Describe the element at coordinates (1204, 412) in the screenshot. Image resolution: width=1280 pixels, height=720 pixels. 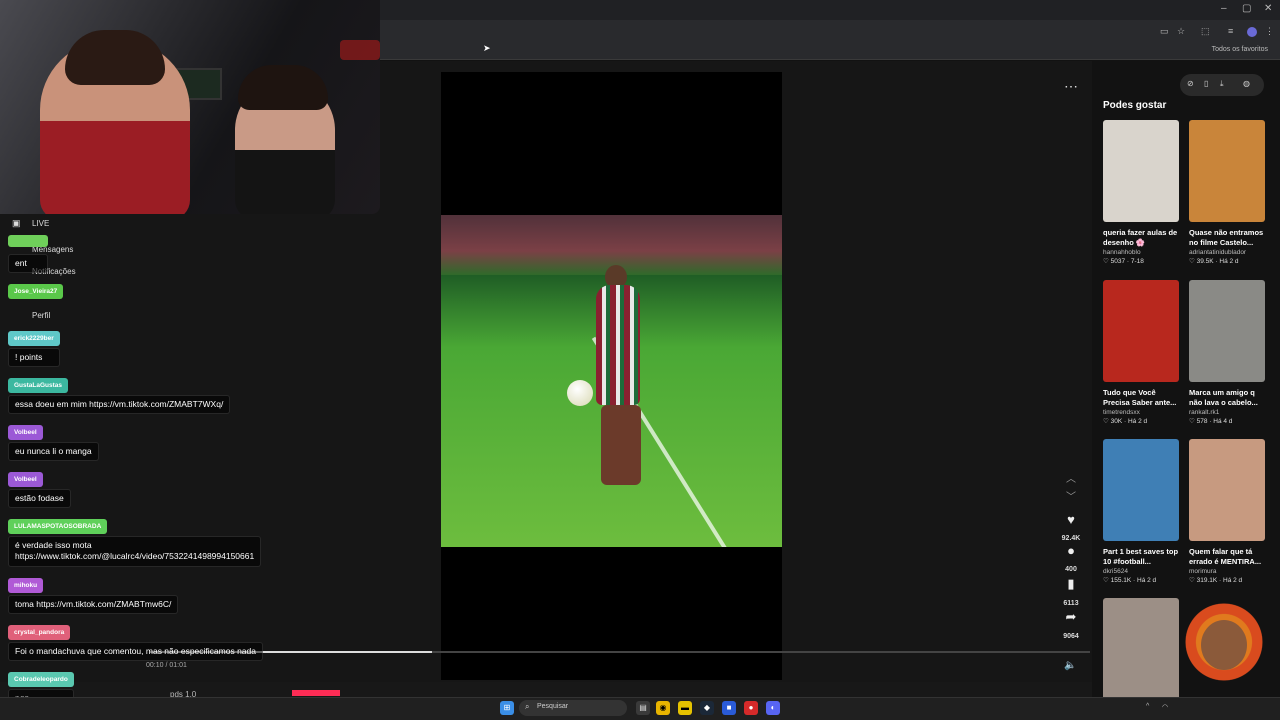
I see `recommendation-user: rankalt.rk1` at that location.